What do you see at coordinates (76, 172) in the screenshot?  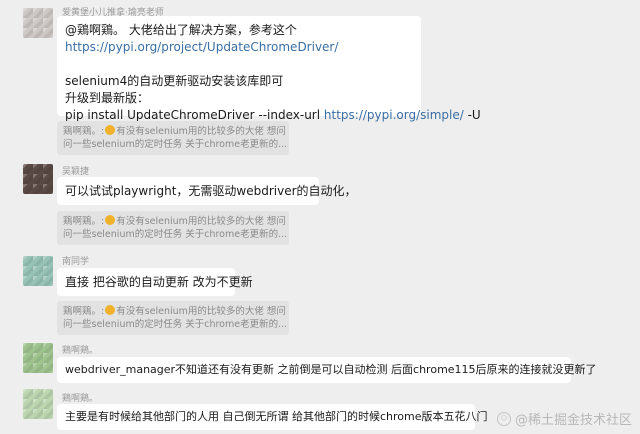 I see `sender-name: 吴颖捷` at bounding box center [76, 172].